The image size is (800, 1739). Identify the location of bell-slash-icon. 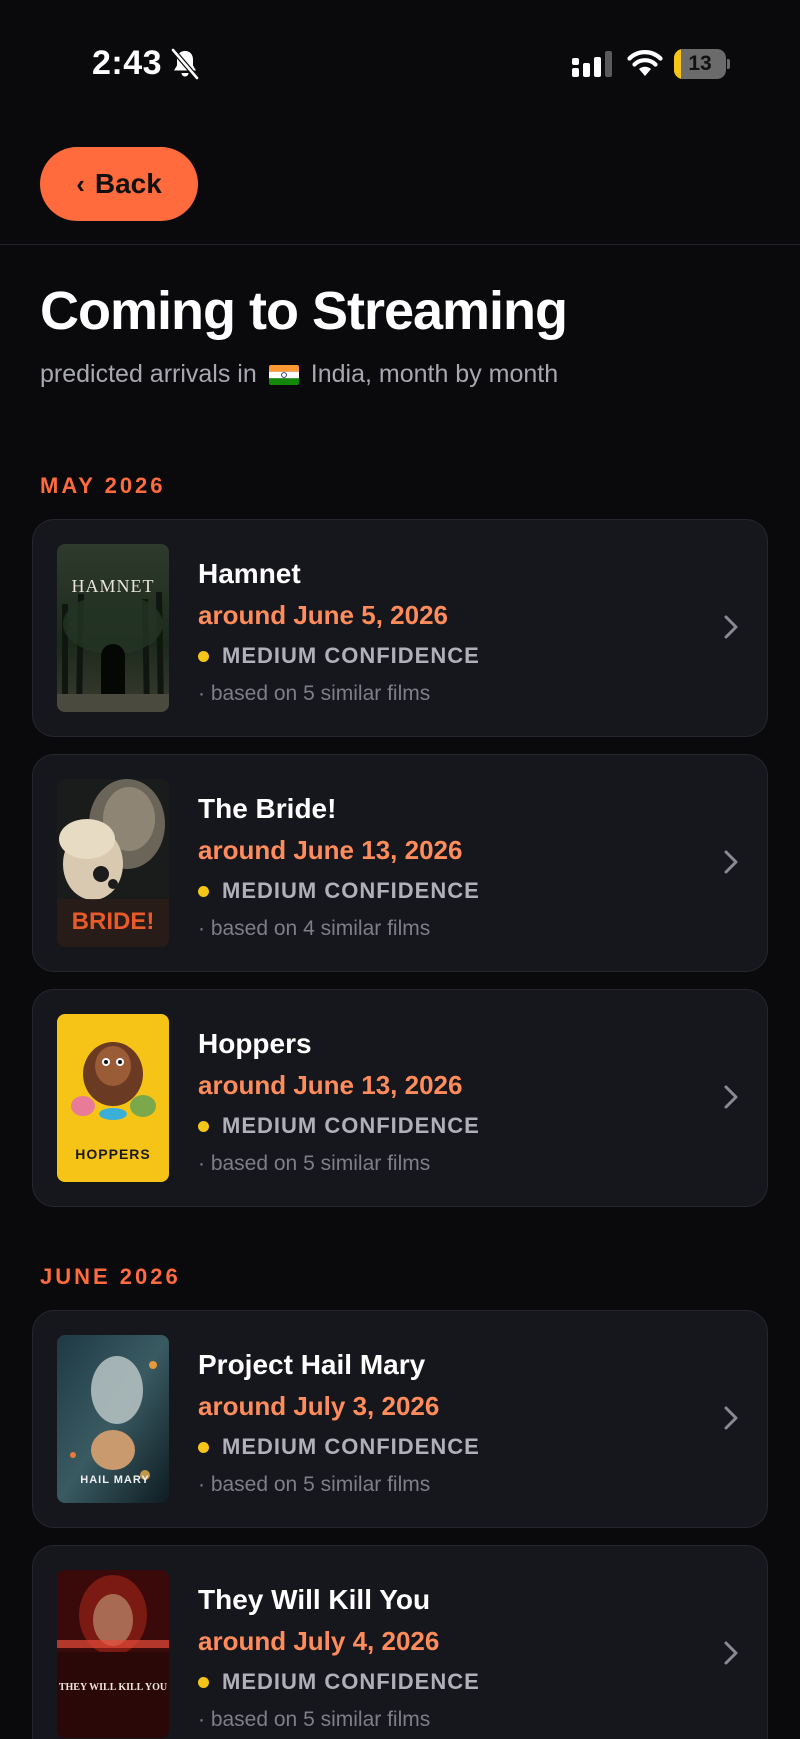
(185, 64).